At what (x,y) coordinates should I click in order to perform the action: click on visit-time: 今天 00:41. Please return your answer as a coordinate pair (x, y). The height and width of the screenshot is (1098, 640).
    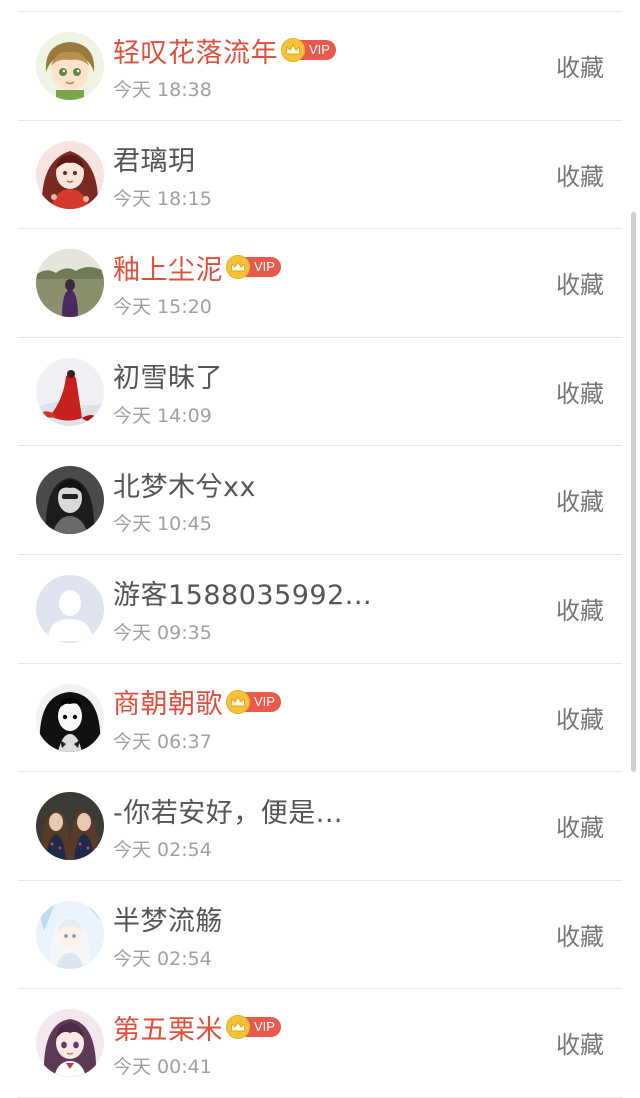
    Looking at the image, I should click on (162, 1067).